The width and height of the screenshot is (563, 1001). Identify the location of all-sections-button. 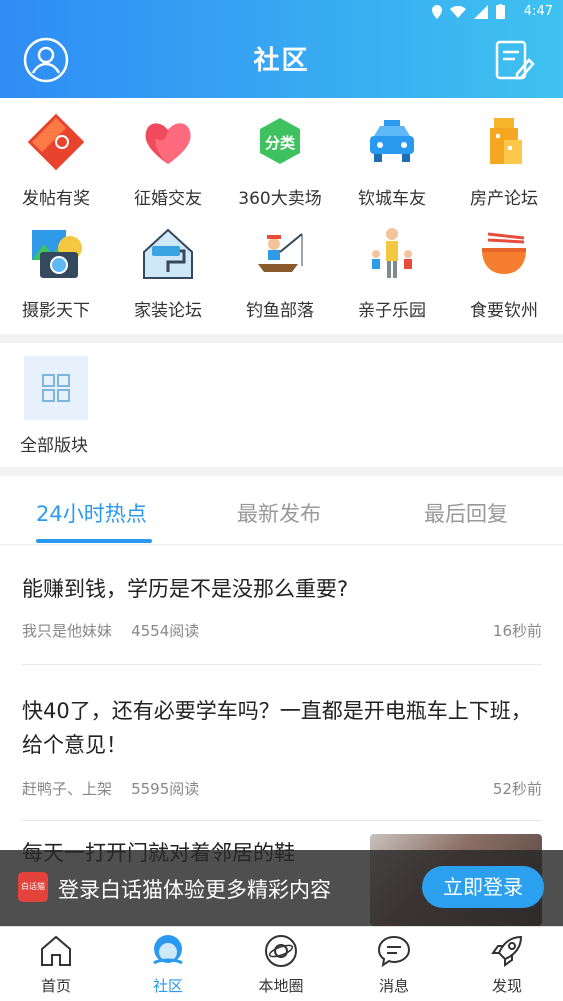
(56, 388).